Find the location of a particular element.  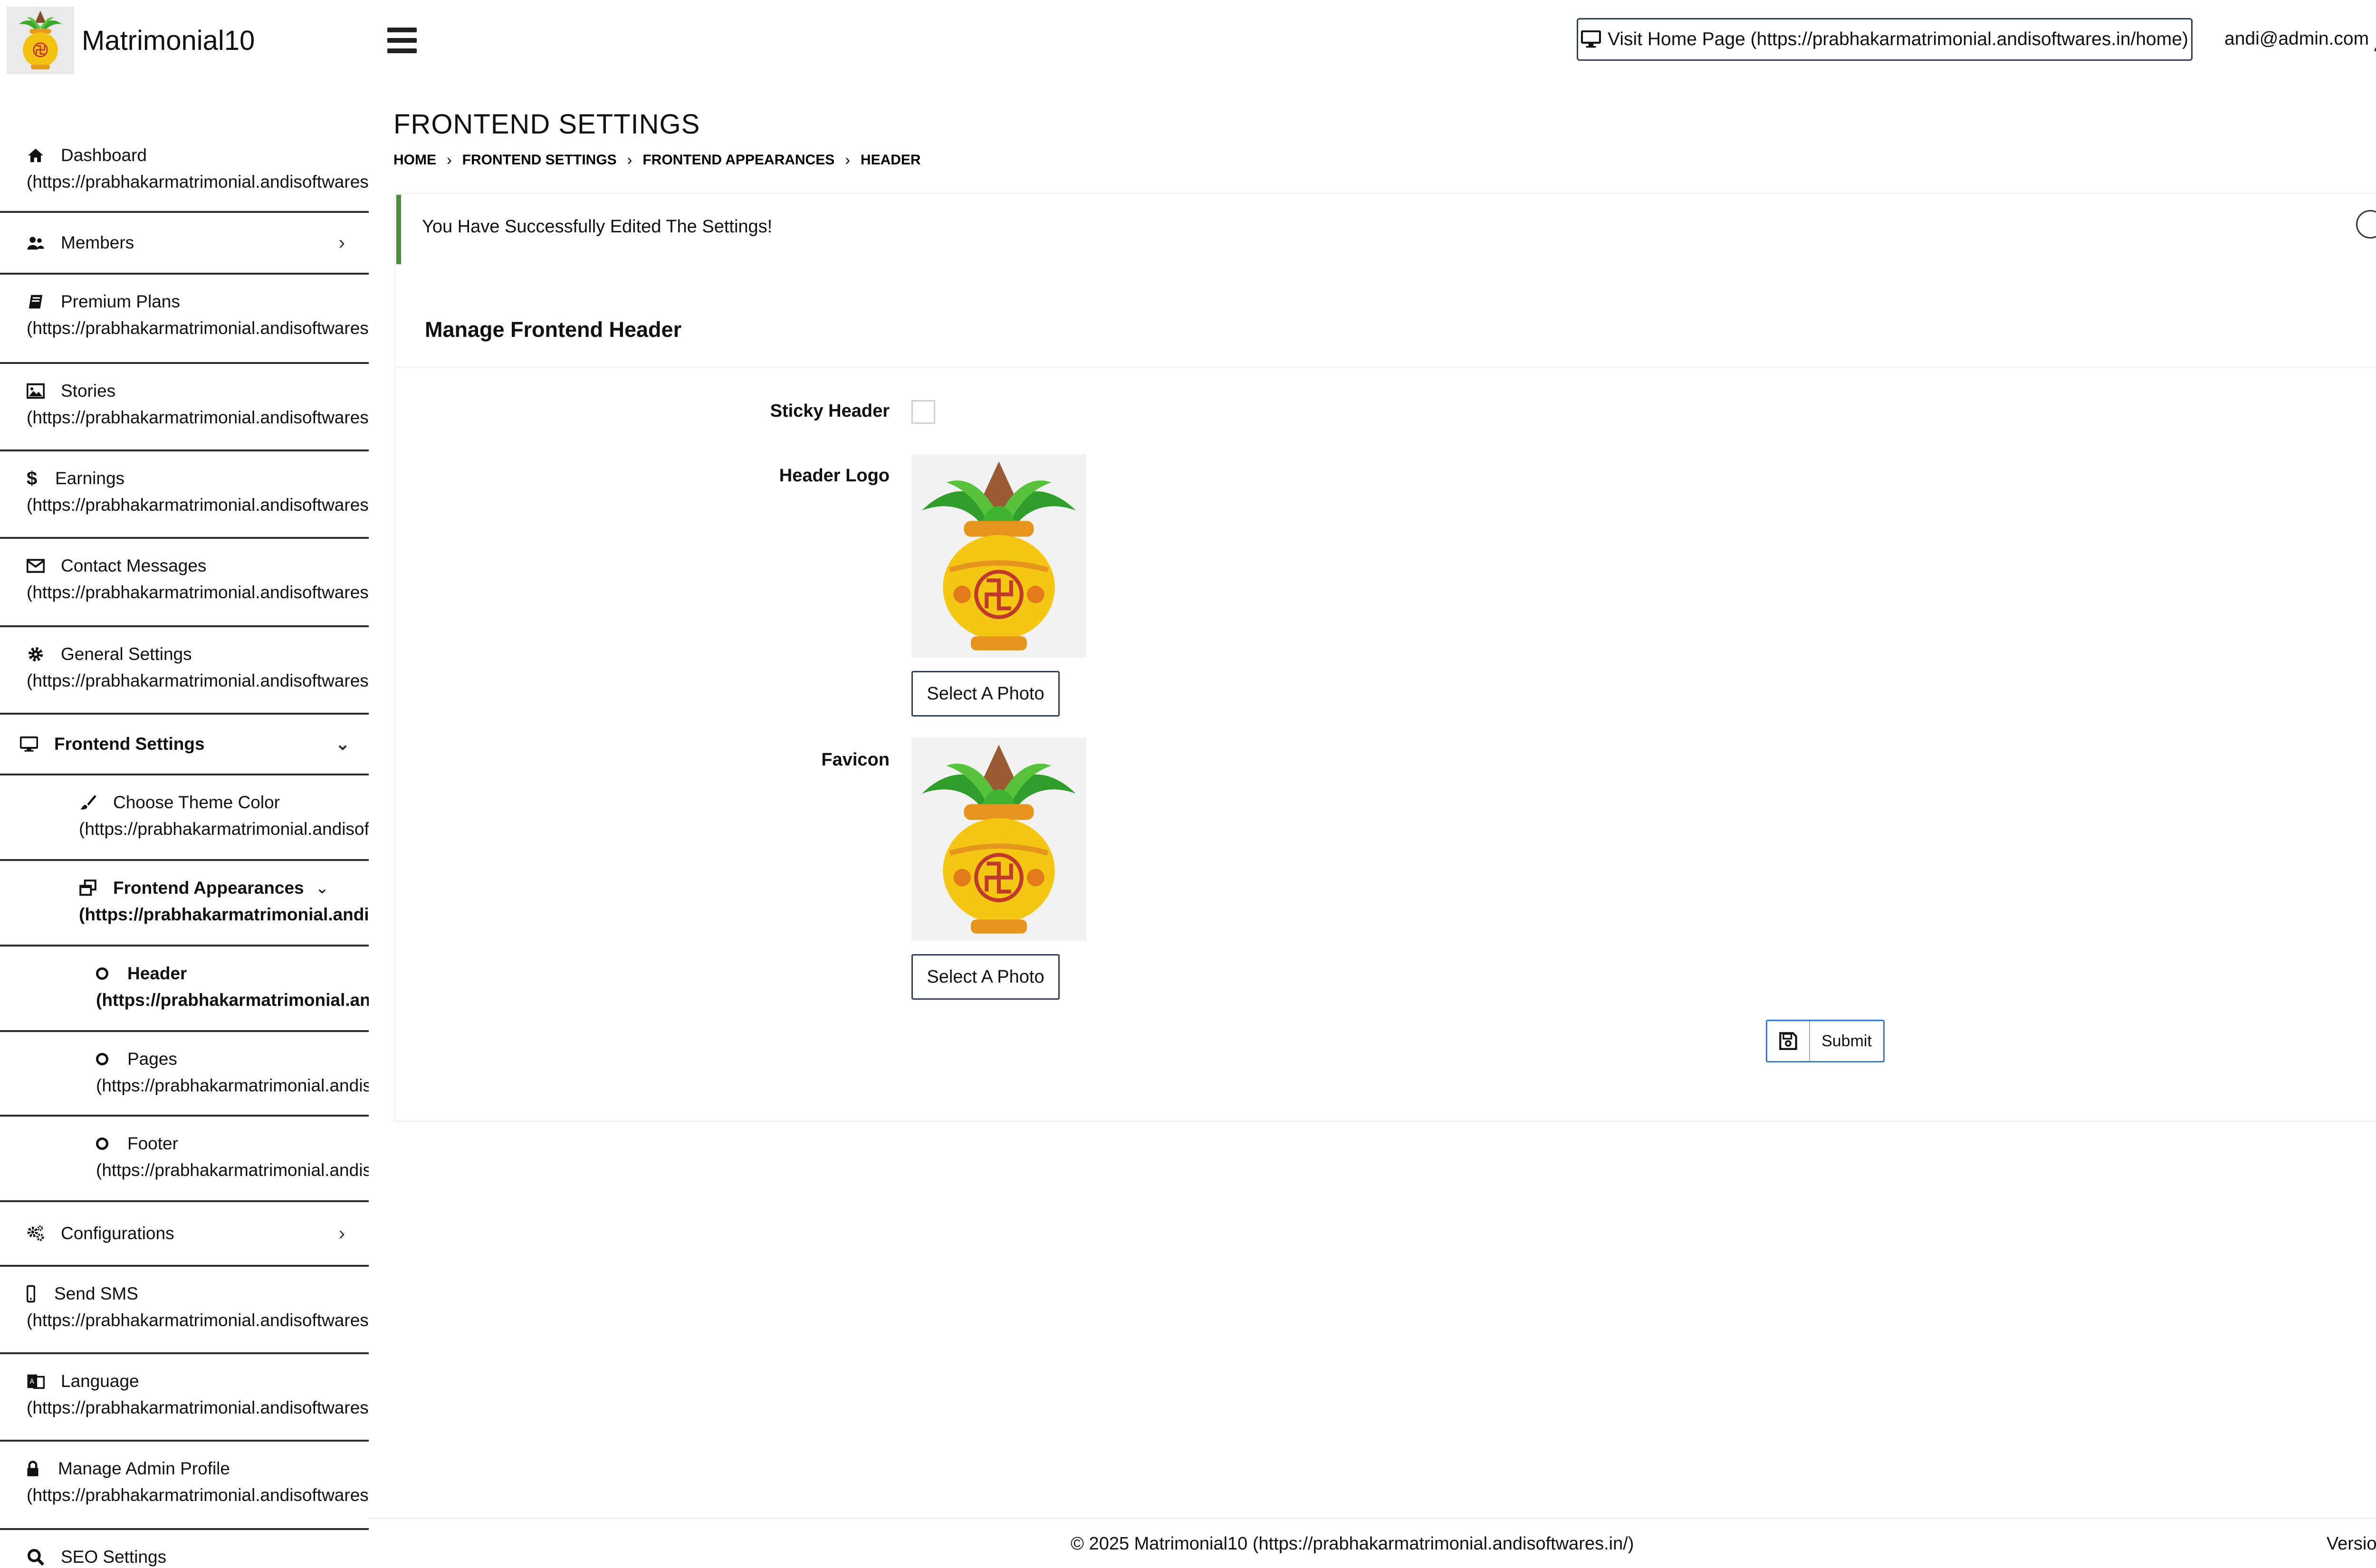

breadcrumb-home: HOME is located at coordinates (414, 160).